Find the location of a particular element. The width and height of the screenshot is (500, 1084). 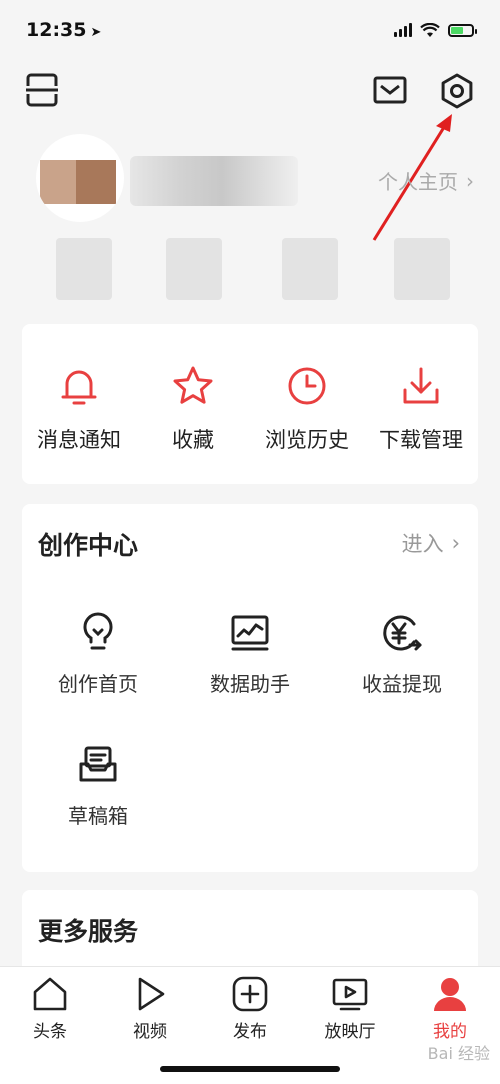

tab-mine: 我的 is located at coordinates (450, 1008).